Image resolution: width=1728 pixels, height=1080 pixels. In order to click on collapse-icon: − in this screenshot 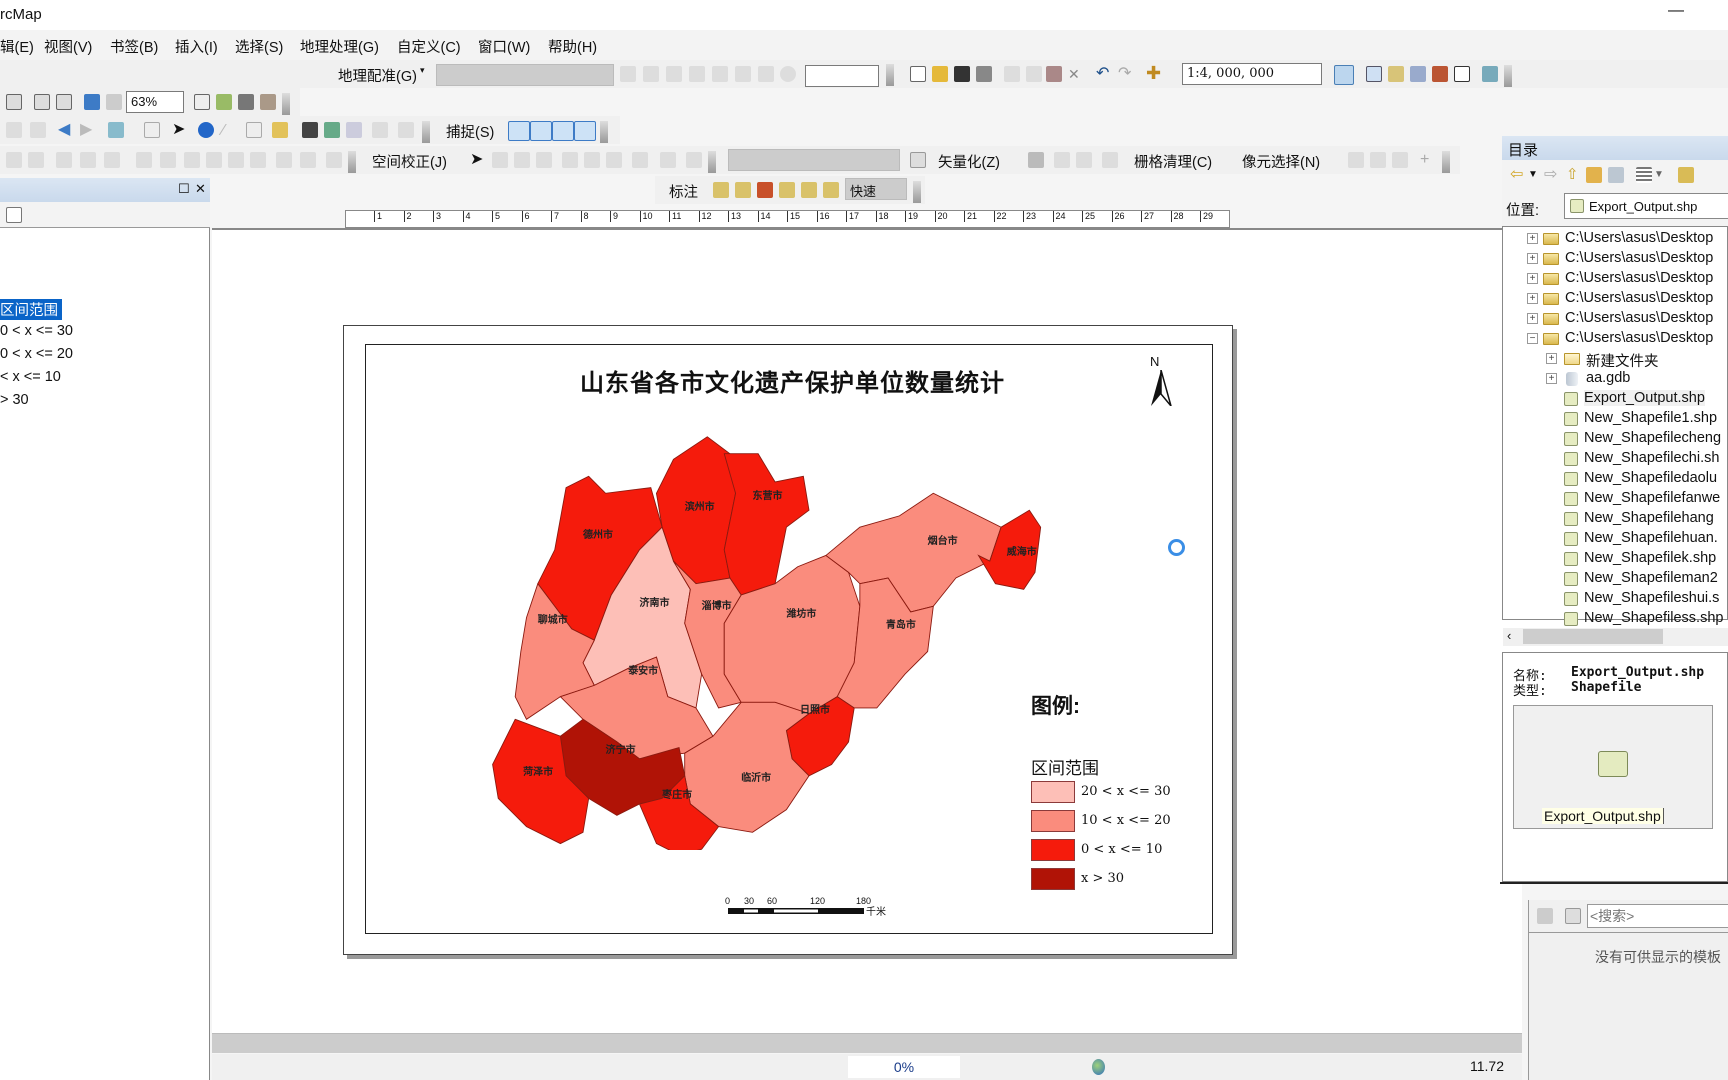, I will do `click(1532, 338)`.